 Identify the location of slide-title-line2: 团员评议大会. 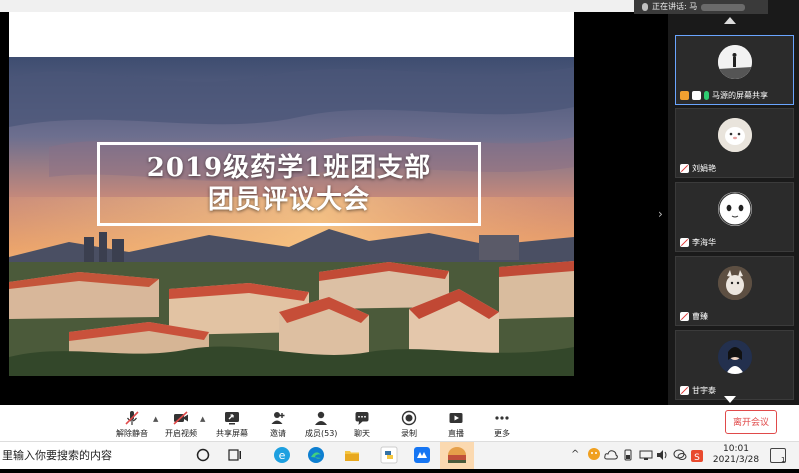
(288, 200).